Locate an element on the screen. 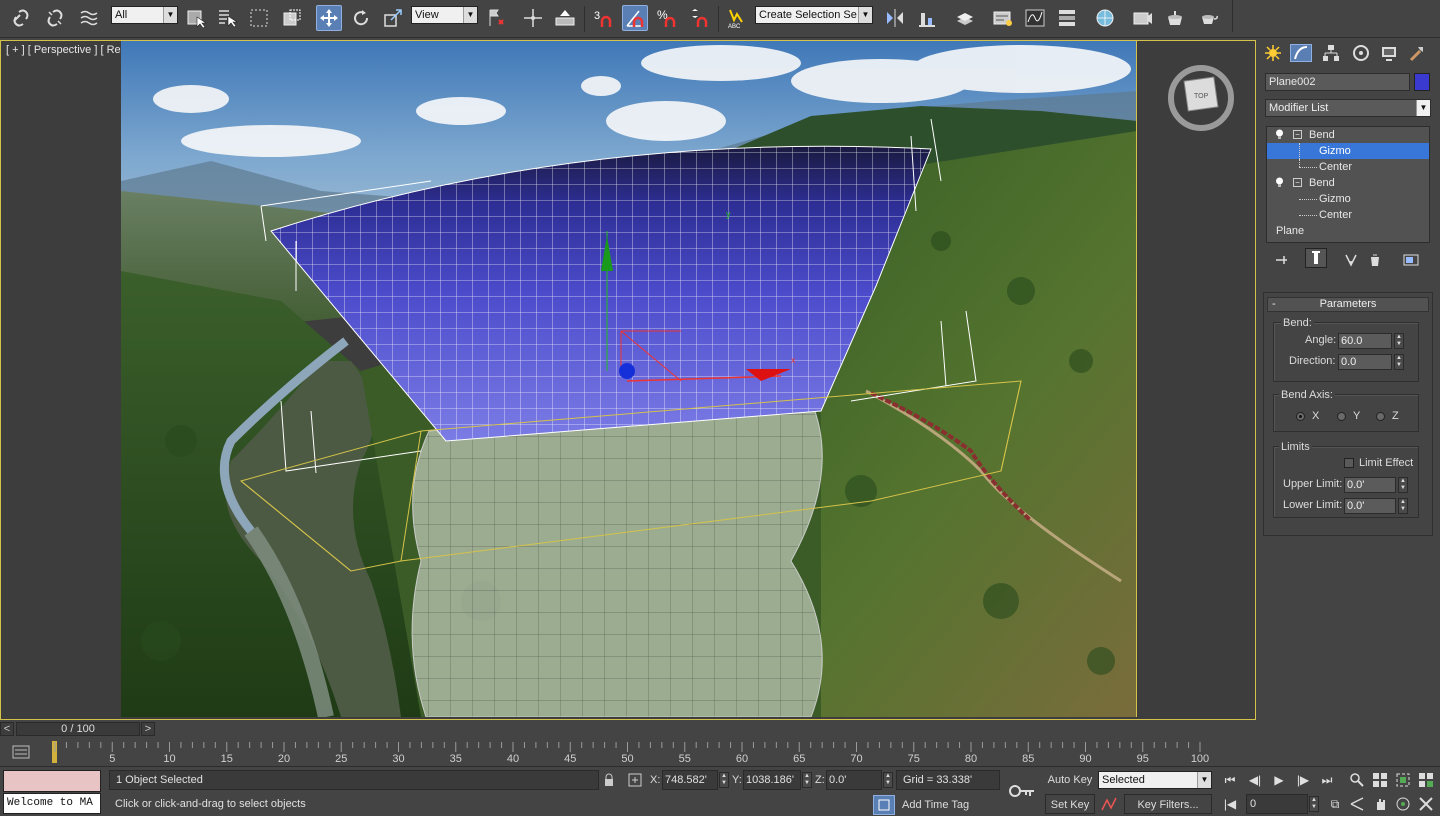 The image size is (1440, 816). zoom-extents-all-icon is located at coordinates (1426, 780).